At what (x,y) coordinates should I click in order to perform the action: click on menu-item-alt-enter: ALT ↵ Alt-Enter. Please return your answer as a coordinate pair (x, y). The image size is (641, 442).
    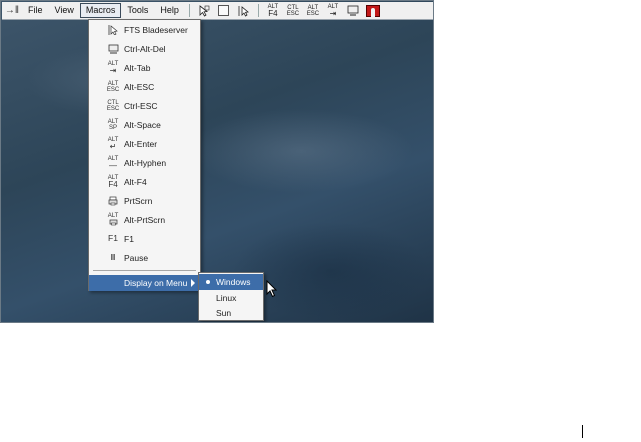
    Looking at the image, I should click on (144, 143).